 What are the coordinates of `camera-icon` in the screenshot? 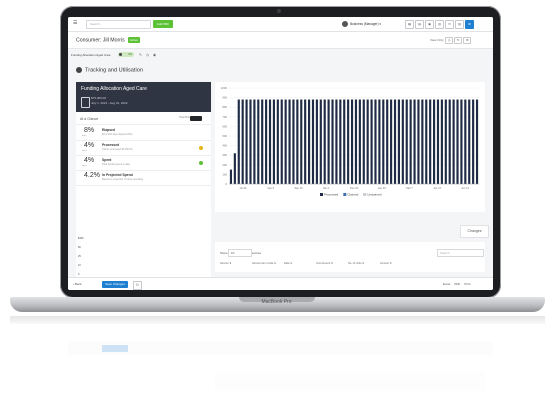 It's located at (279, 11).